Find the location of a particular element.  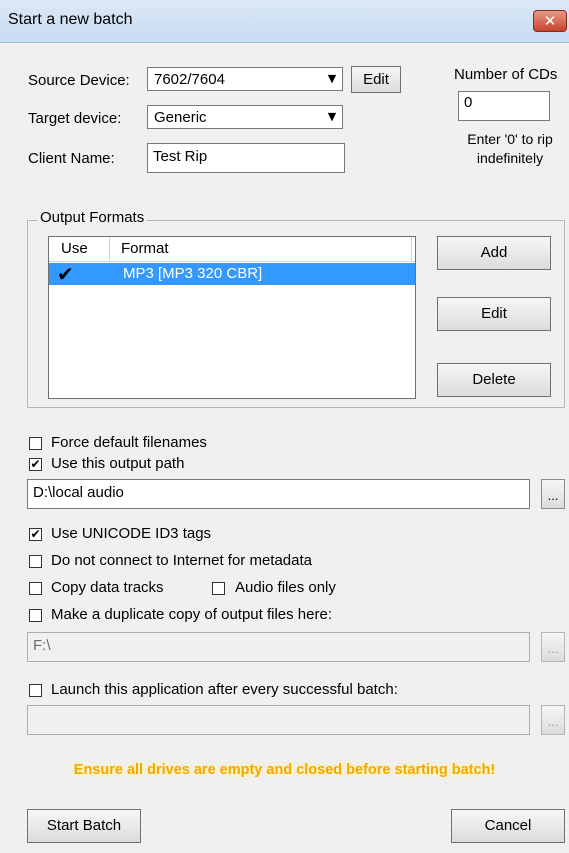

unicode-id3-label: Use UNICODE ID3 tags is located at coordinates (131, 533).